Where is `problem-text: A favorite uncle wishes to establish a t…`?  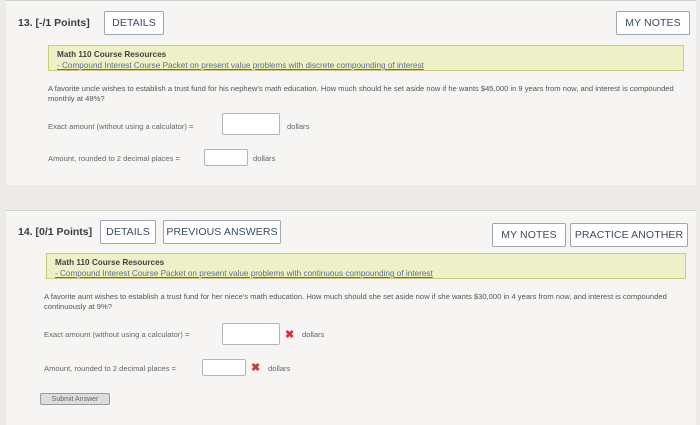
problem-text: A favorite uncle wishes to establish a t… is located at coordinates (361, 93).